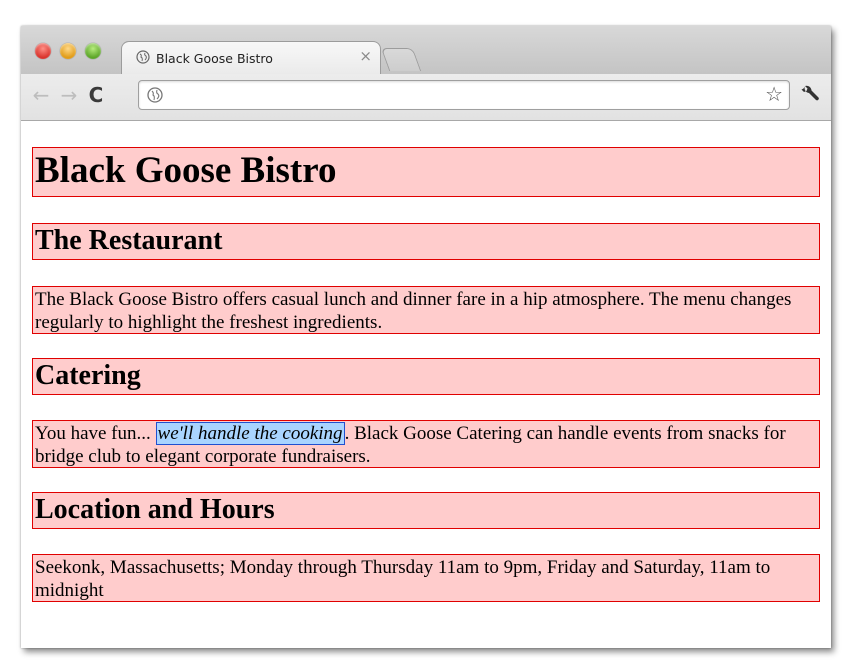  I want to click on address-bar: ☆, so click(464, 95).